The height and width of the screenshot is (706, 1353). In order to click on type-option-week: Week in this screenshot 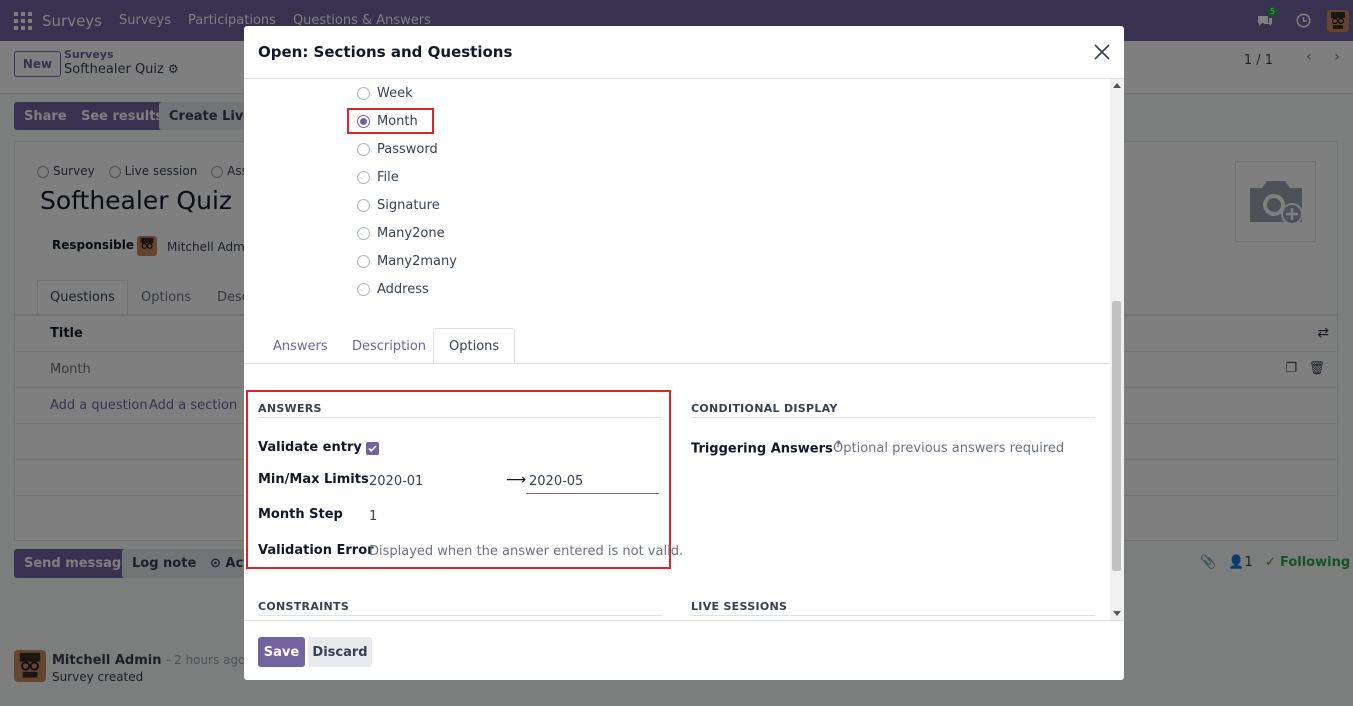, I will do `click(385, 93)`.